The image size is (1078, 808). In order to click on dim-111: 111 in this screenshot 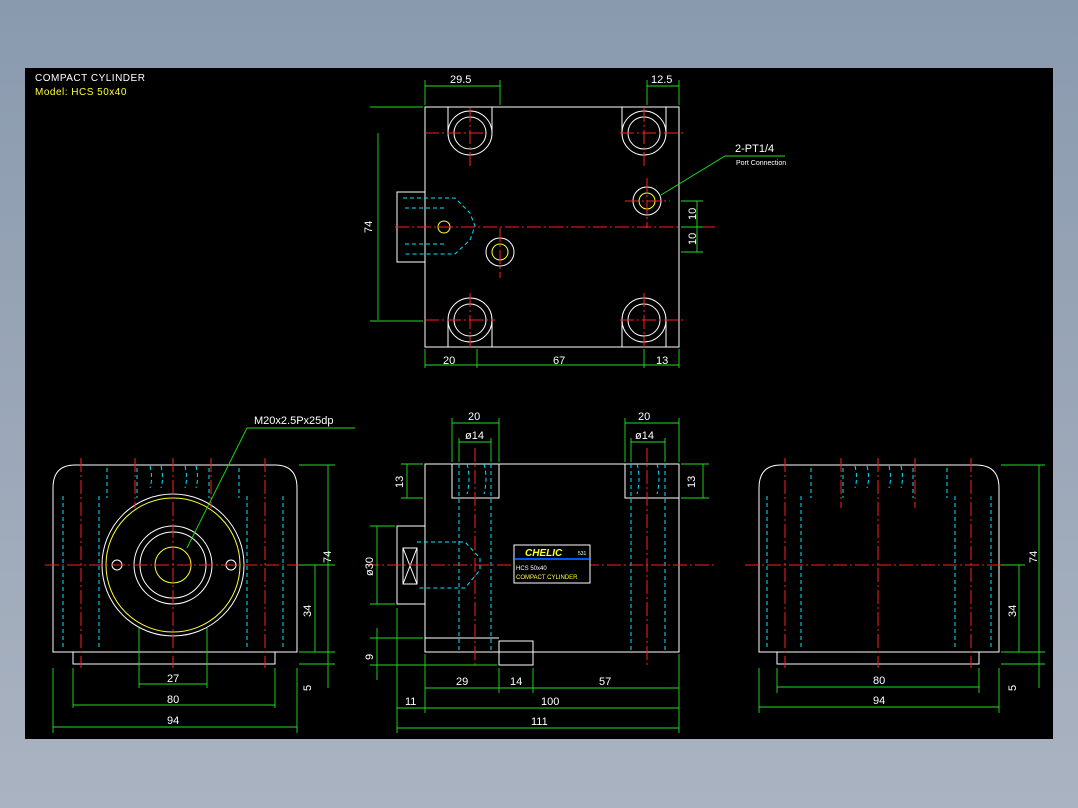, I will do `click(539, 722)`.